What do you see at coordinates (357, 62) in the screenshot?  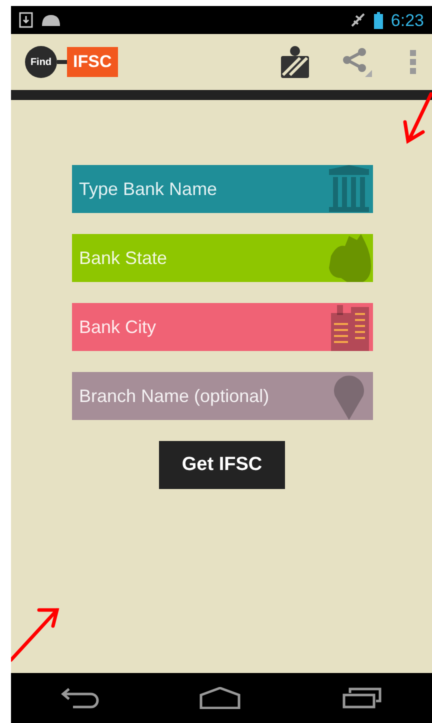 I see `share-icon` at bounding box center [357, 62].